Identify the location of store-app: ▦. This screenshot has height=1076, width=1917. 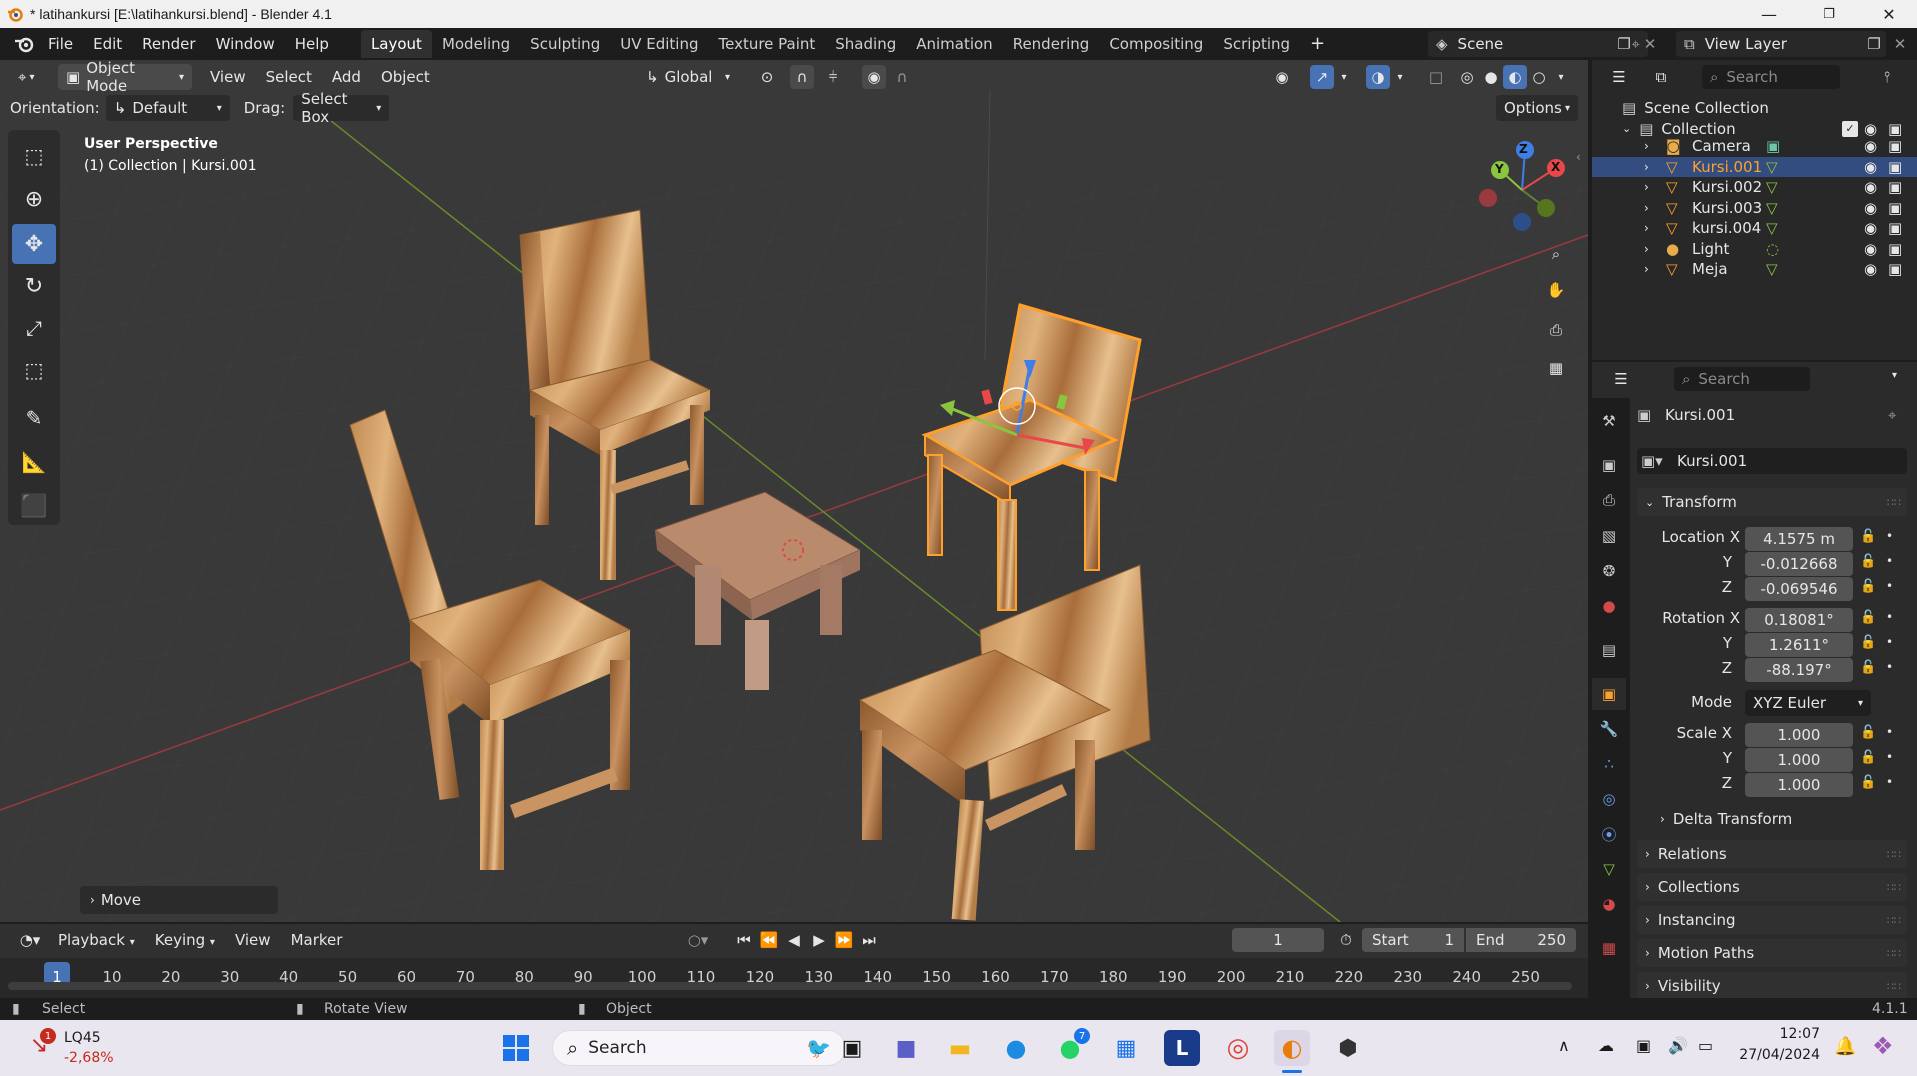
(1126, 1048).